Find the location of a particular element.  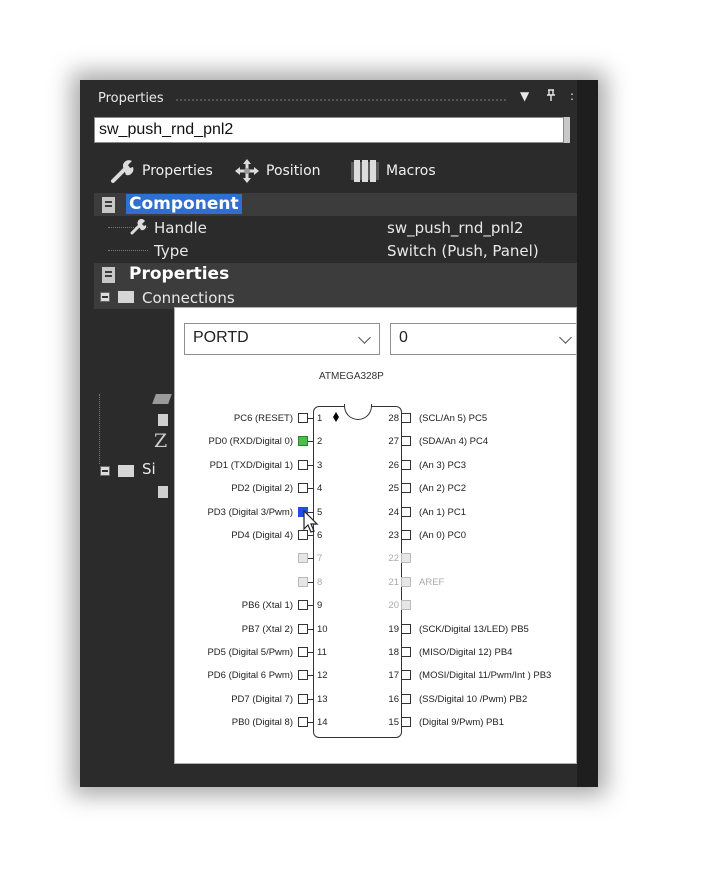

pin-row-20: 20 is located at coordinates (479, 605).